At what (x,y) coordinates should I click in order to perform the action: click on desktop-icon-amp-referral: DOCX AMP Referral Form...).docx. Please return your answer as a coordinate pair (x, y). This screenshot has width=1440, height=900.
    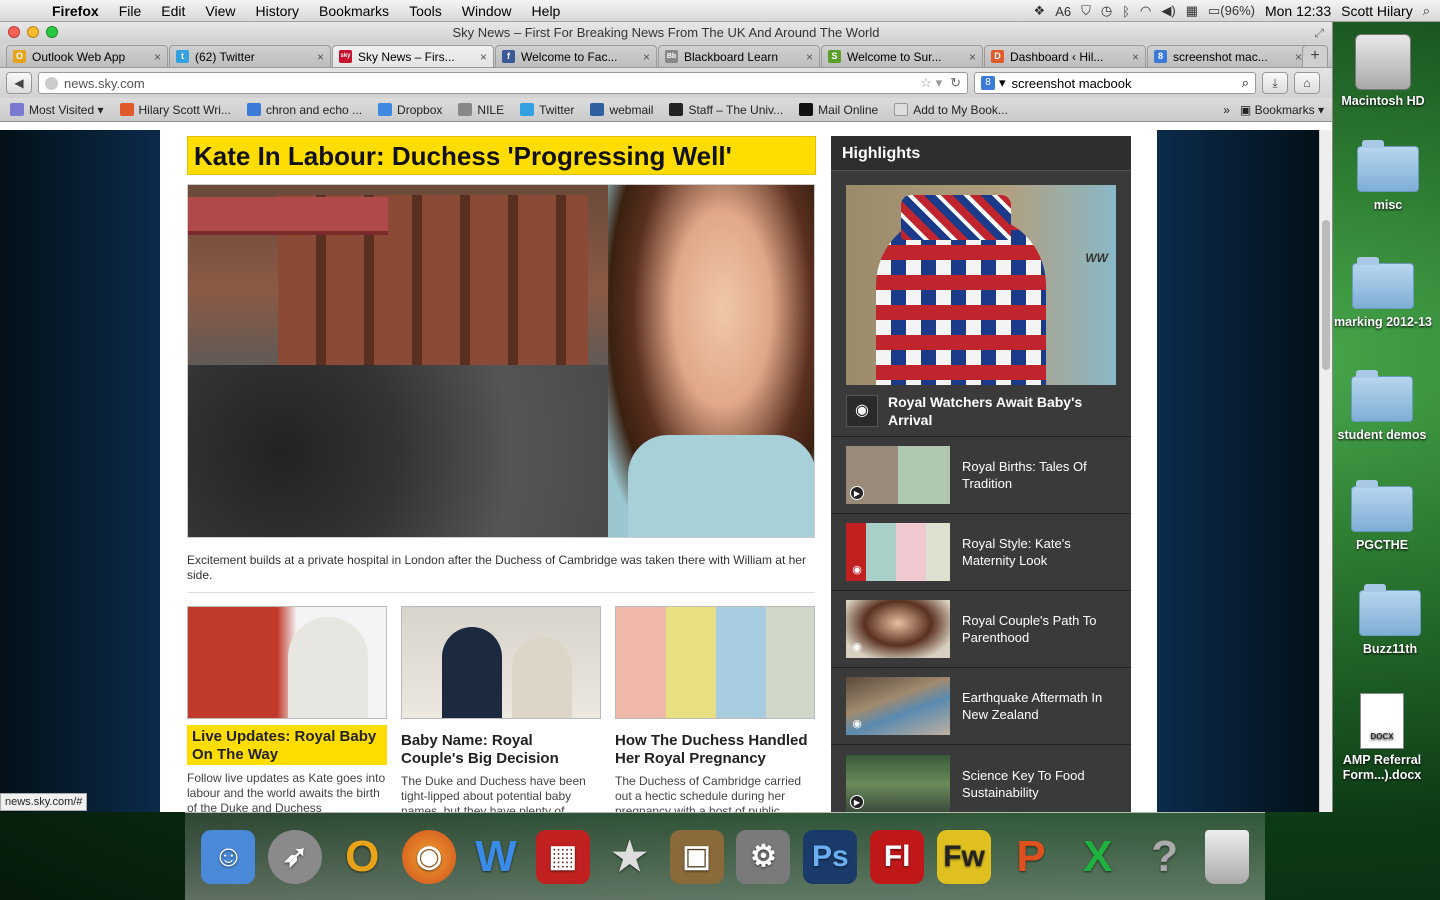
    Looking at the image, I should click on (1382, 738).